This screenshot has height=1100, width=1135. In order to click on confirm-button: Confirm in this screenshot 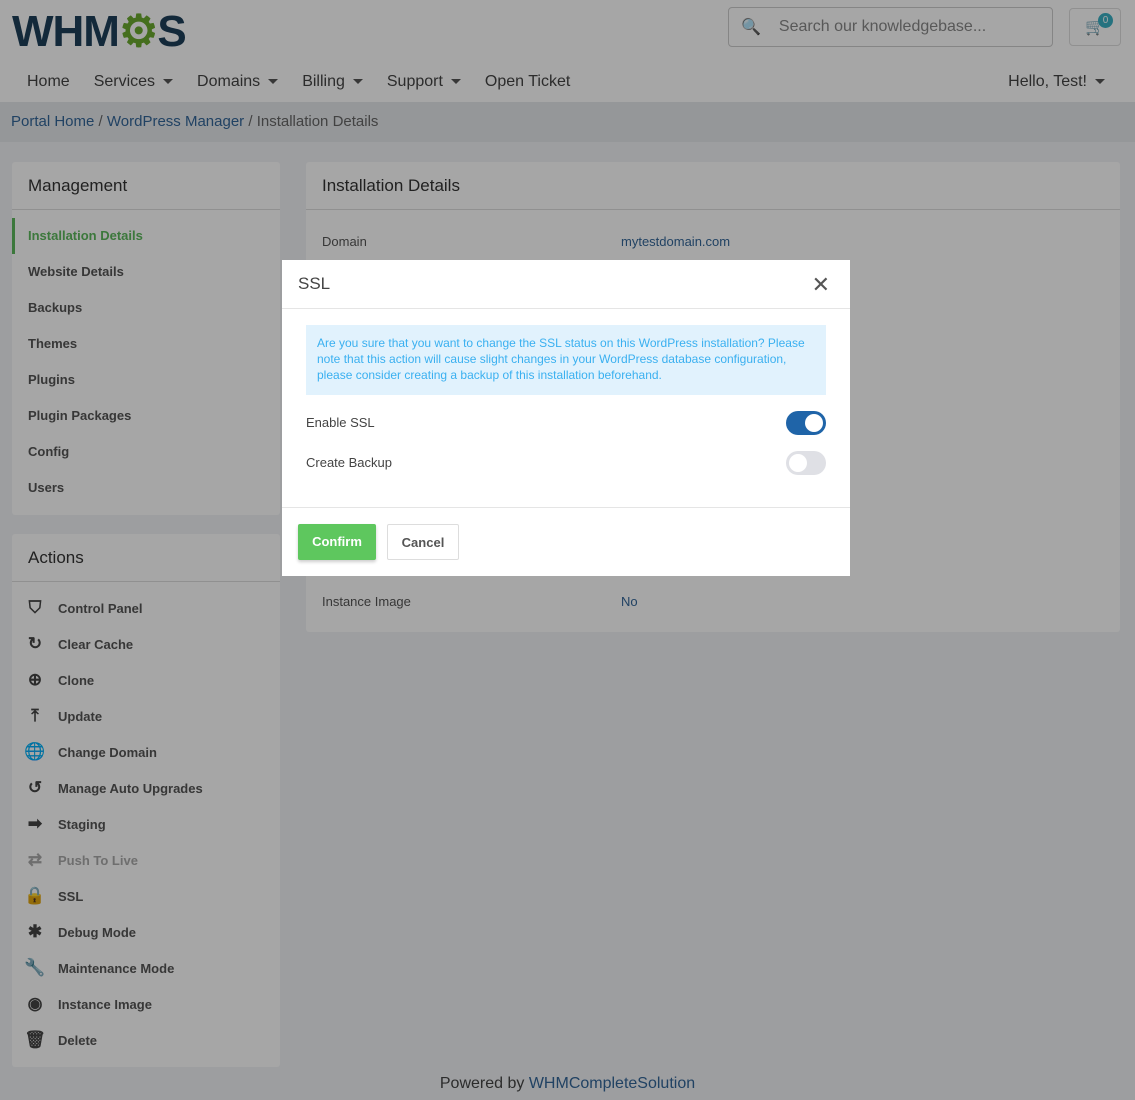, I will do `click(337, 542)`.